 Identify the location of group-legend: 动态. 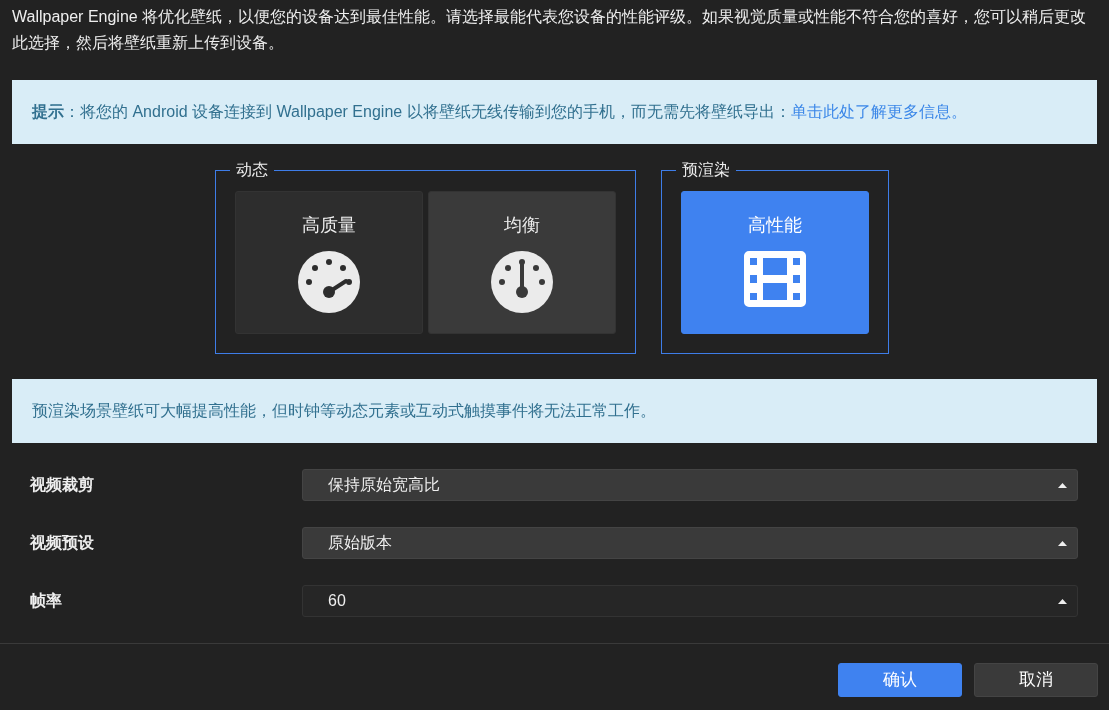
(252, 170).